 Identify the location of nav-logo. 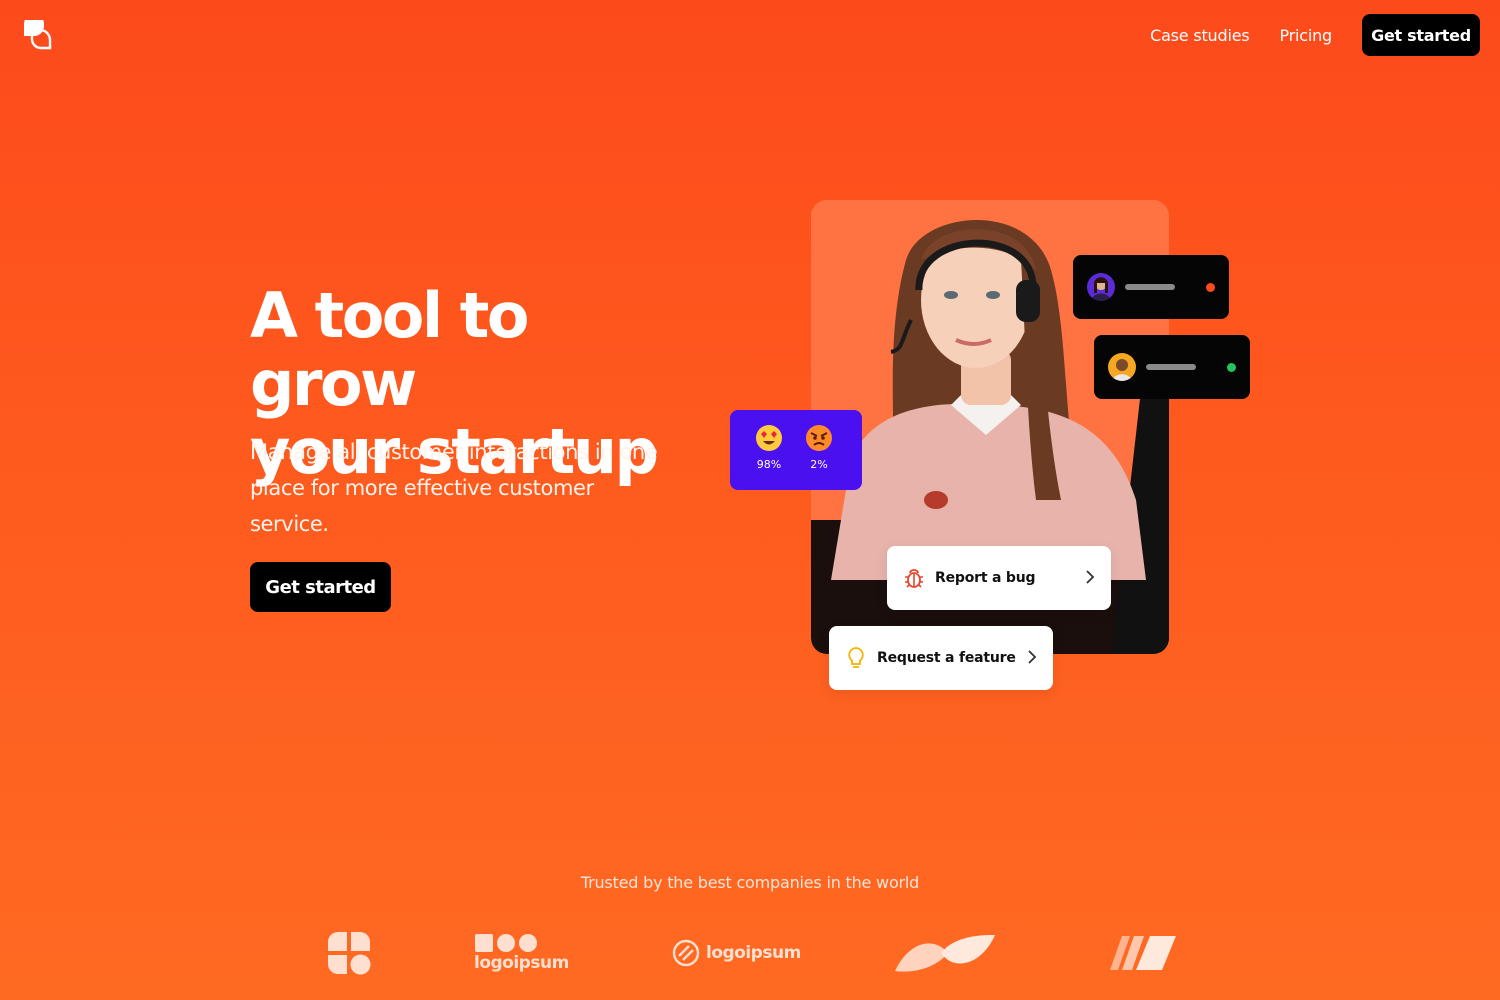
(37, 32).